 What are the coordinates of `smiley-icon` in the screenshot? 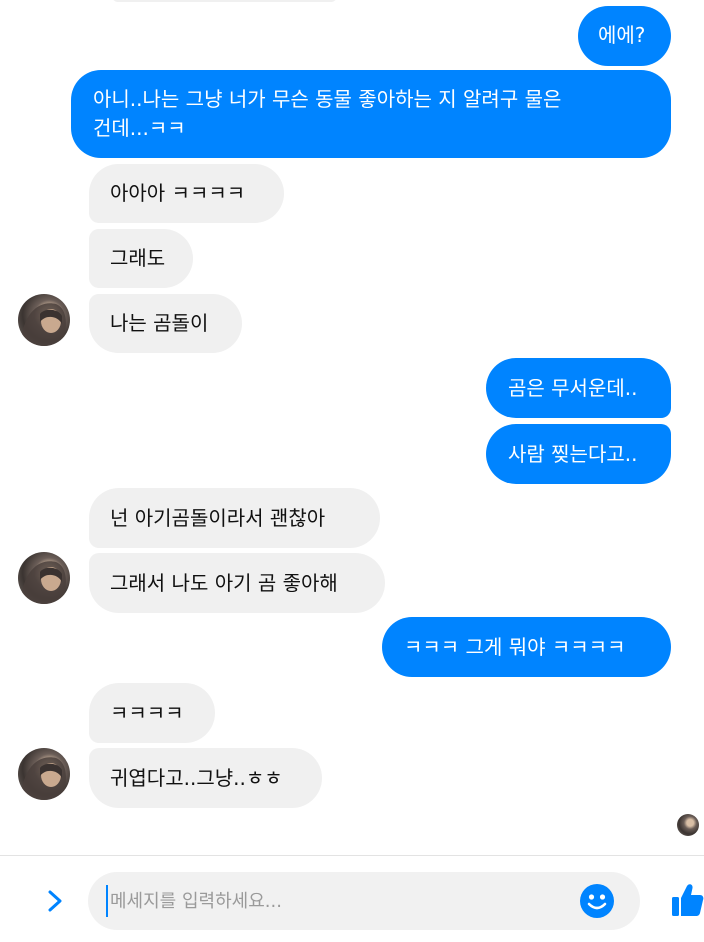 It's located at (597, 901).